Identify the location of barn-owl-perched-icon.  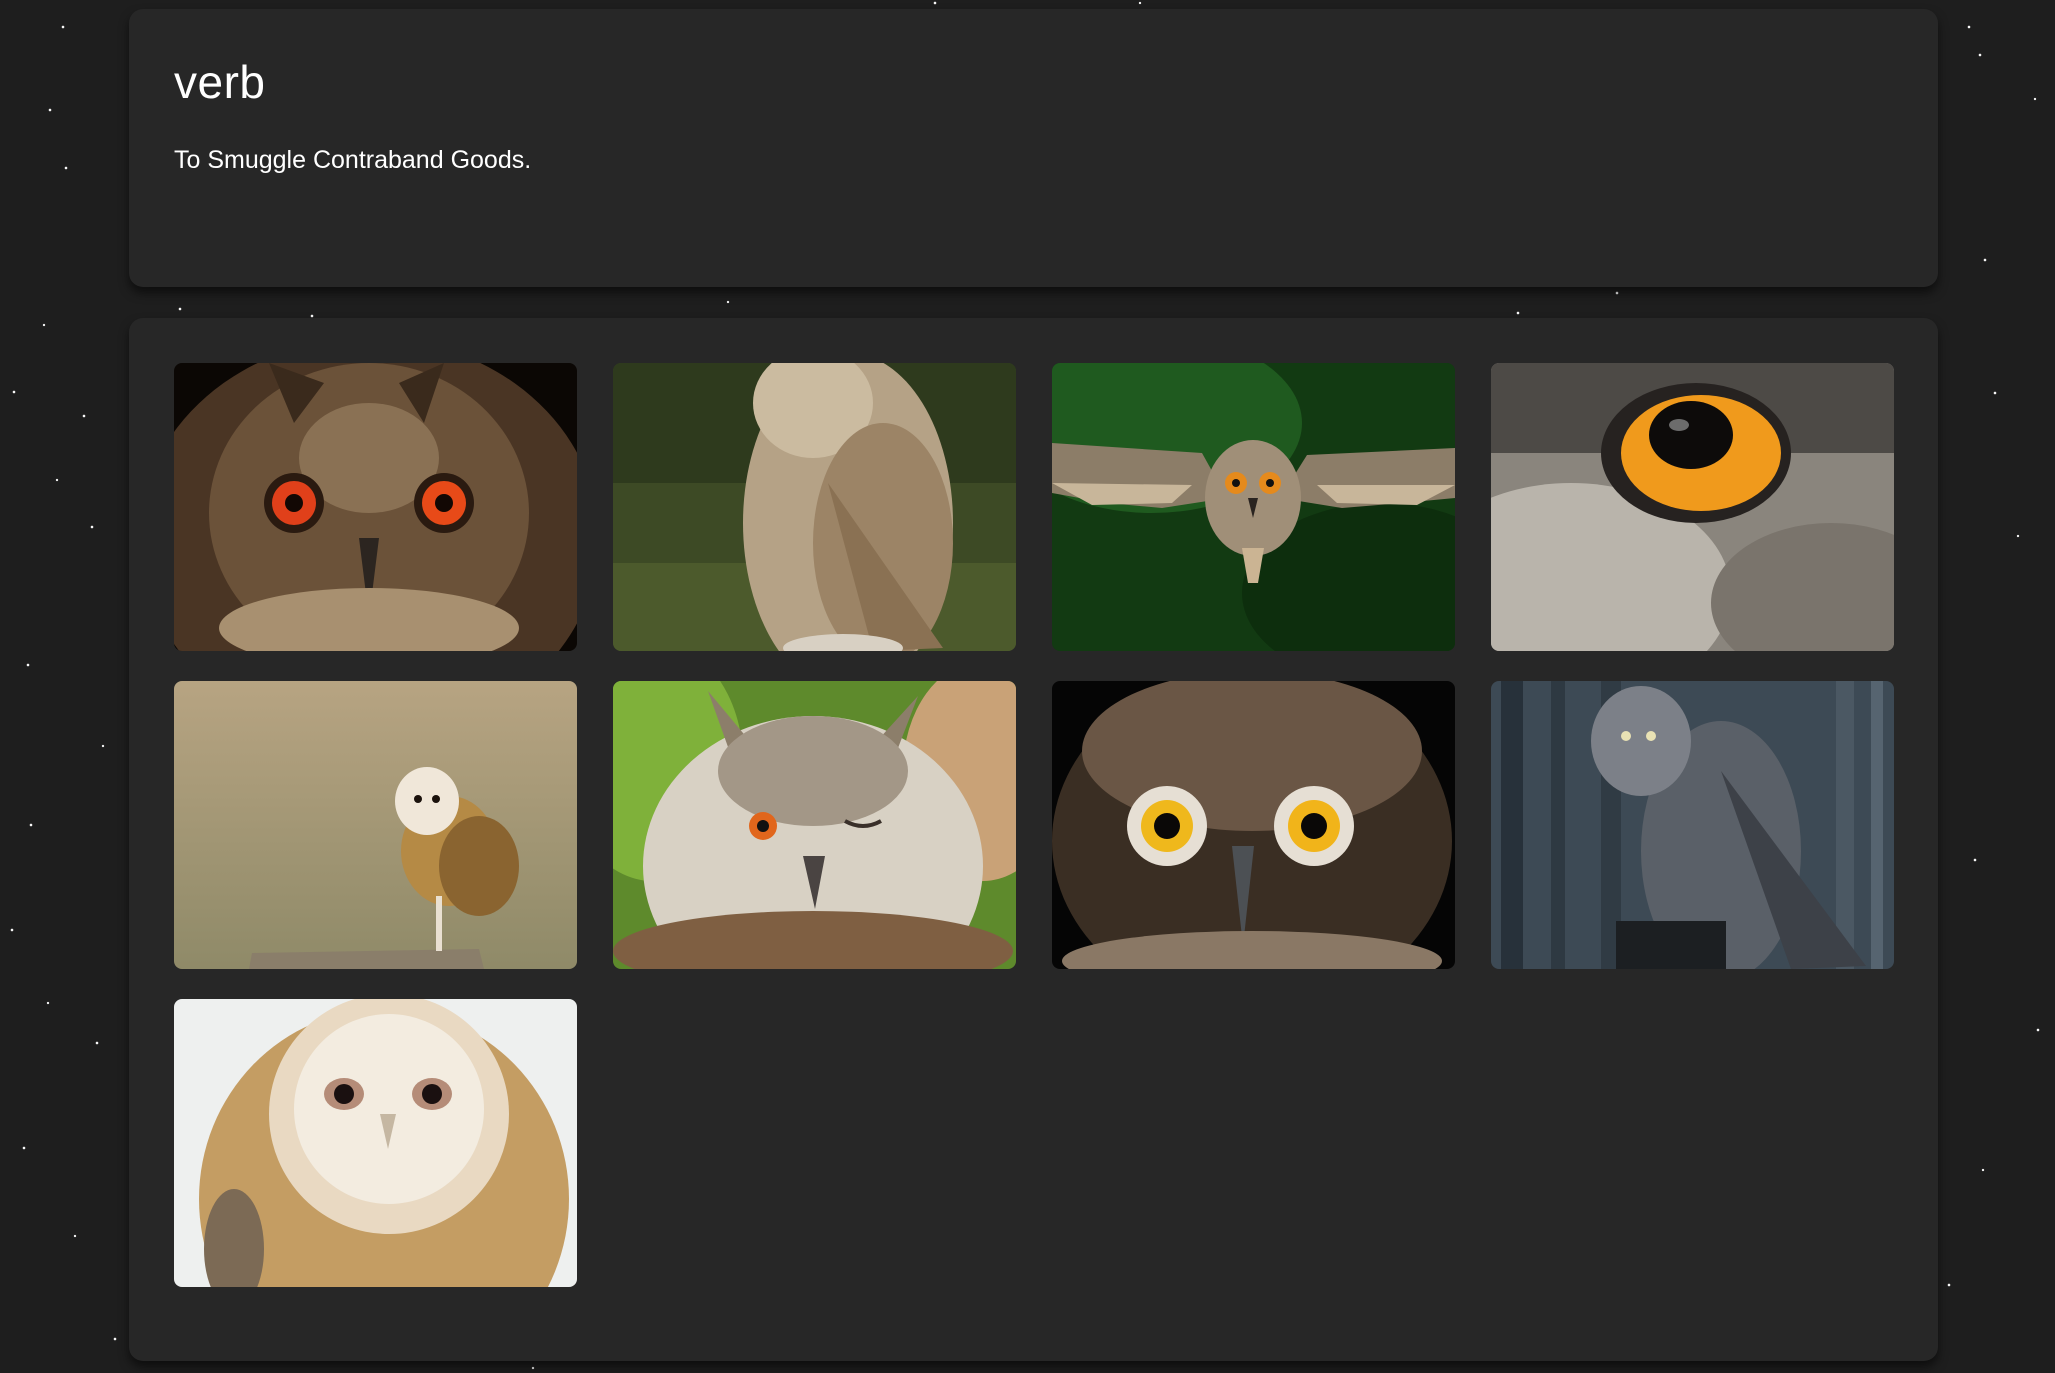
(375, 825).